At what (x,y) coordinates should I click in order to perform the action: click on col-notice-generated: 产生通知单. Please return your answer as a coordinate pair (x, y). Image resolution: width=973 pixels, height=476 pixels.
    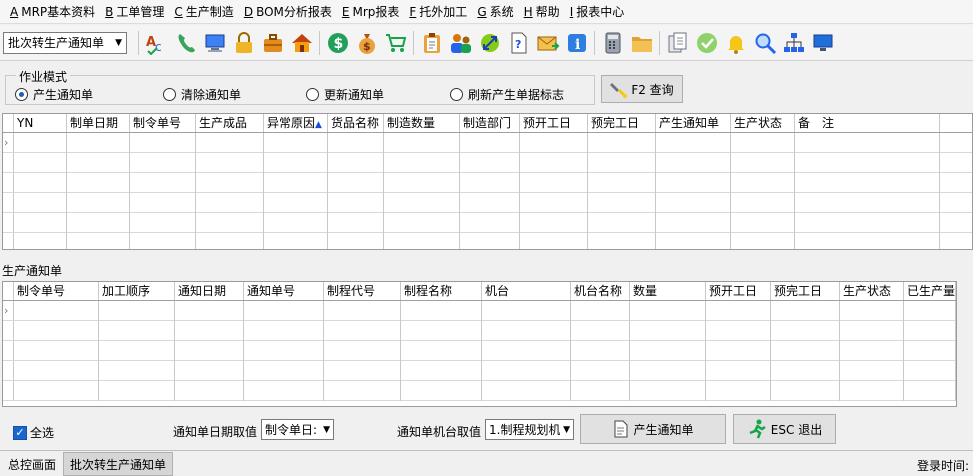
    Looking at the image, I should click on (693, 123).